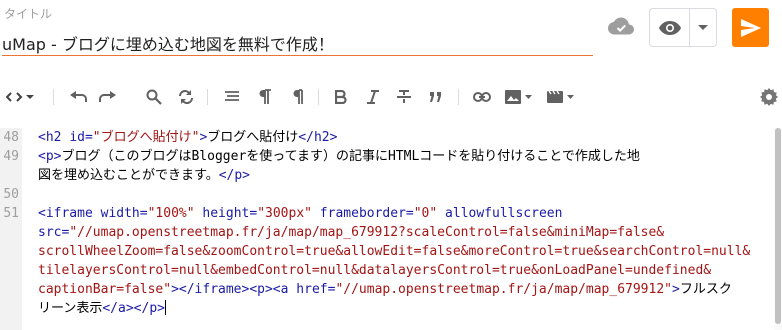  Describe the element at coordinates (11, 229) in the screenshot. I see `line-number-gutter: 48 49 50 51` at that location.